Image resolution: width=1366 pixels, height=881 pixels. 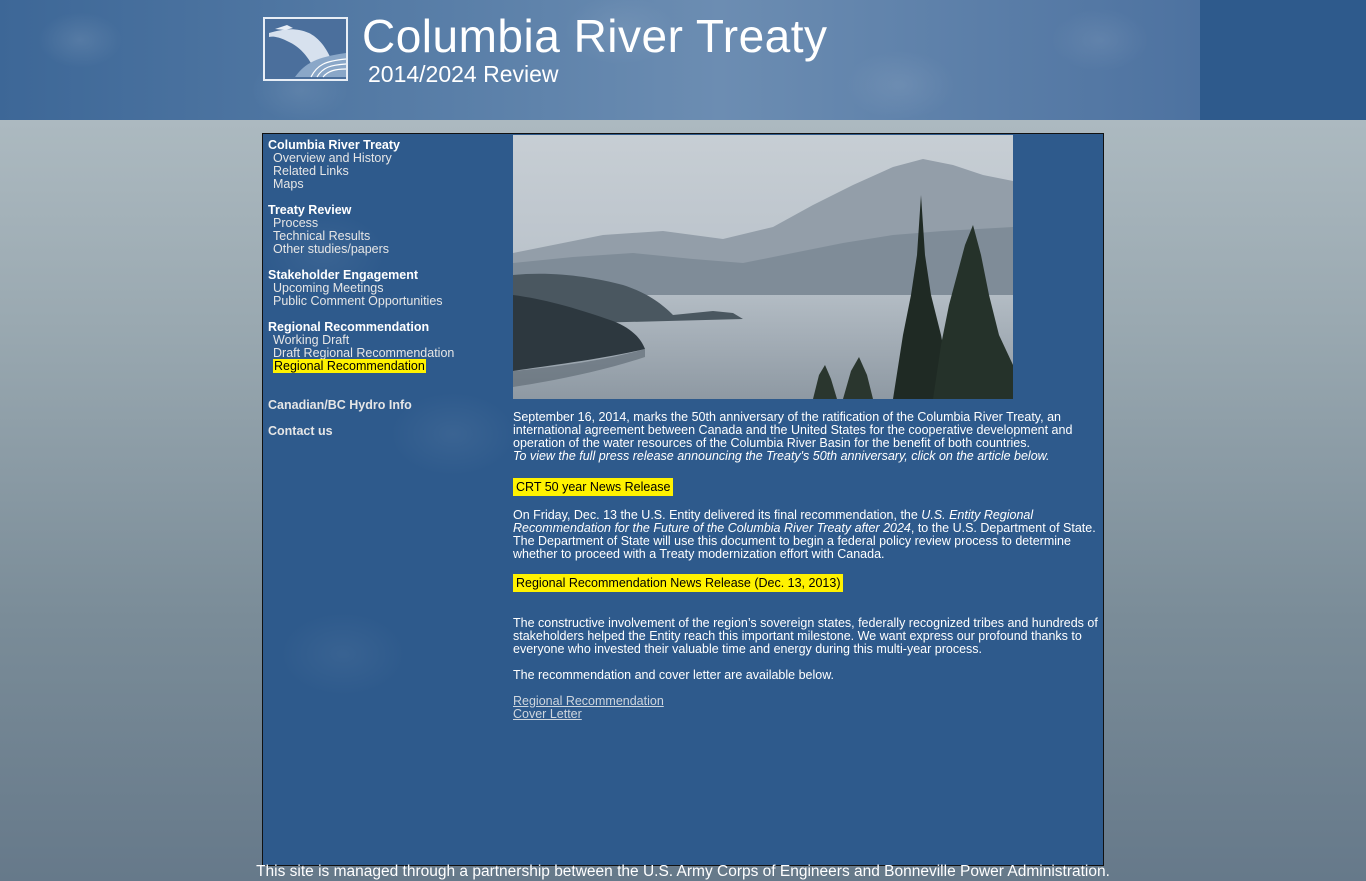 What do you see at coordinates (336, 184) in the screenshot?
I see `nav-link-maps: Maps` at bounding box center [336, 184].